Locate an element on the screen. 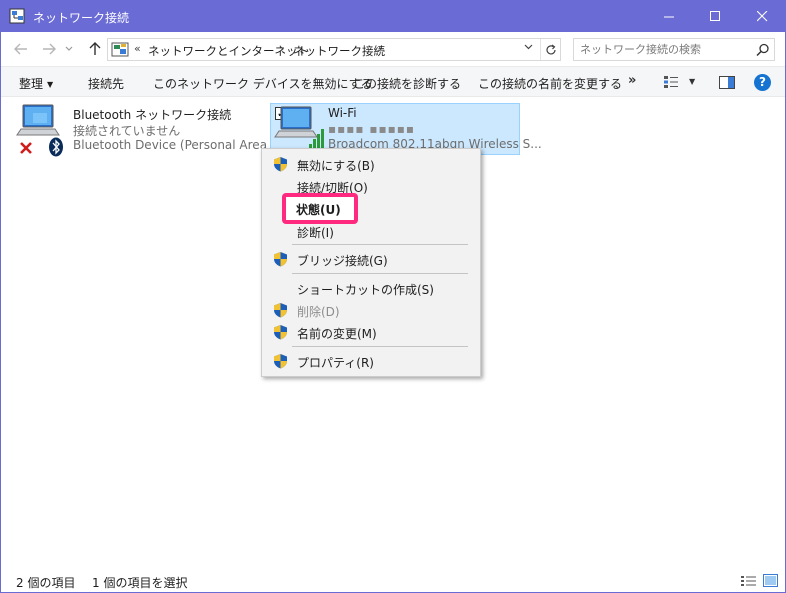 The height and width of the screenshot is (593, 786). caret-down-icon: ▼ is located at coordinates (50, 84).